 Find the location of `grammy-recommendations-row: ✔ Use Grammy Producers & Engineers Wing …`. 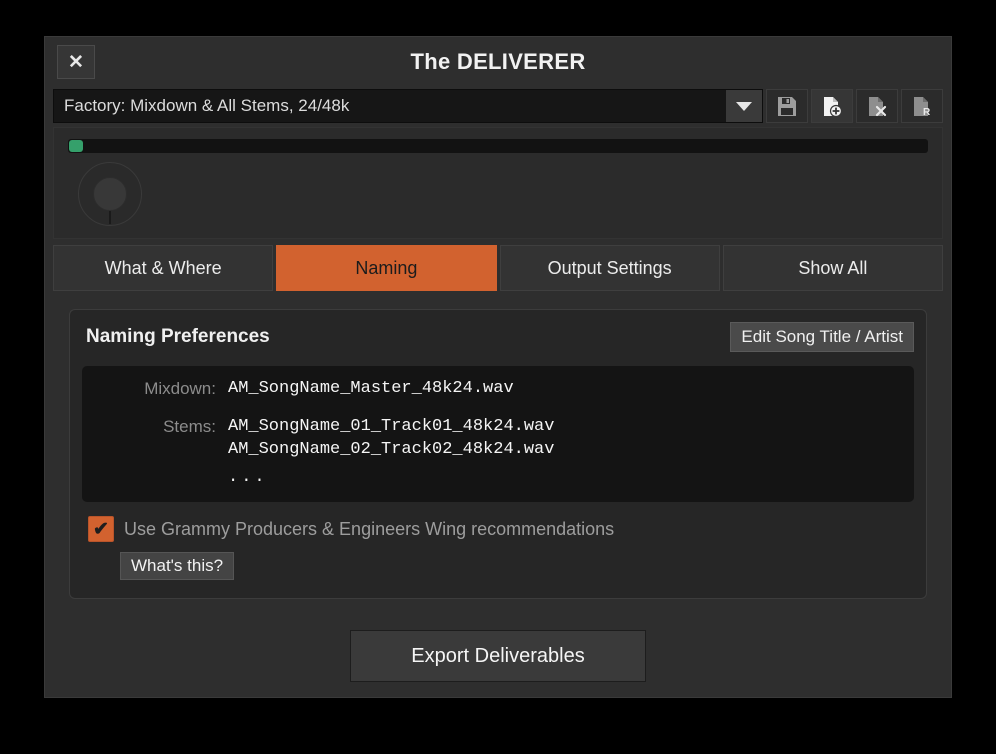

grammy-recommendations-row: ✔ Use Grammy Producers & Engineers Wing … is located at coordinates (351, 529).